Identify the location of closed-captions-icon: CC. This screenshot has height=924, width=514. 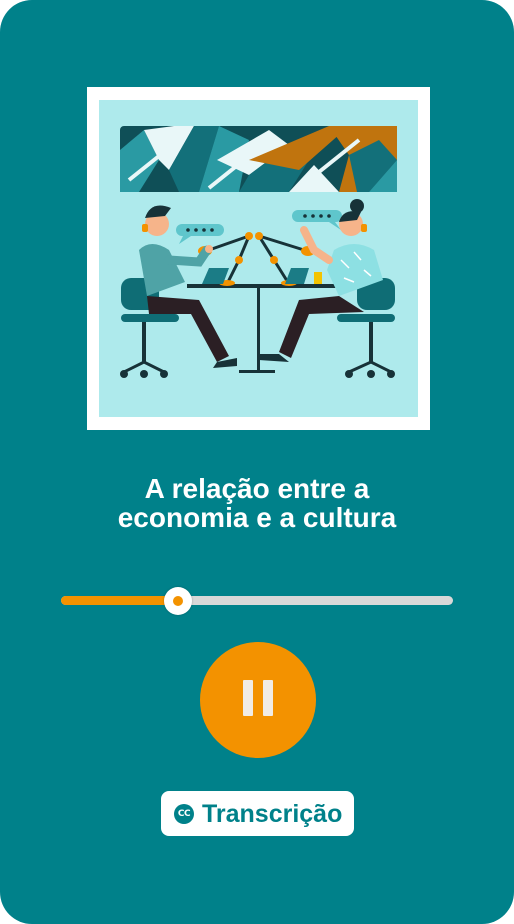
(184, 814).